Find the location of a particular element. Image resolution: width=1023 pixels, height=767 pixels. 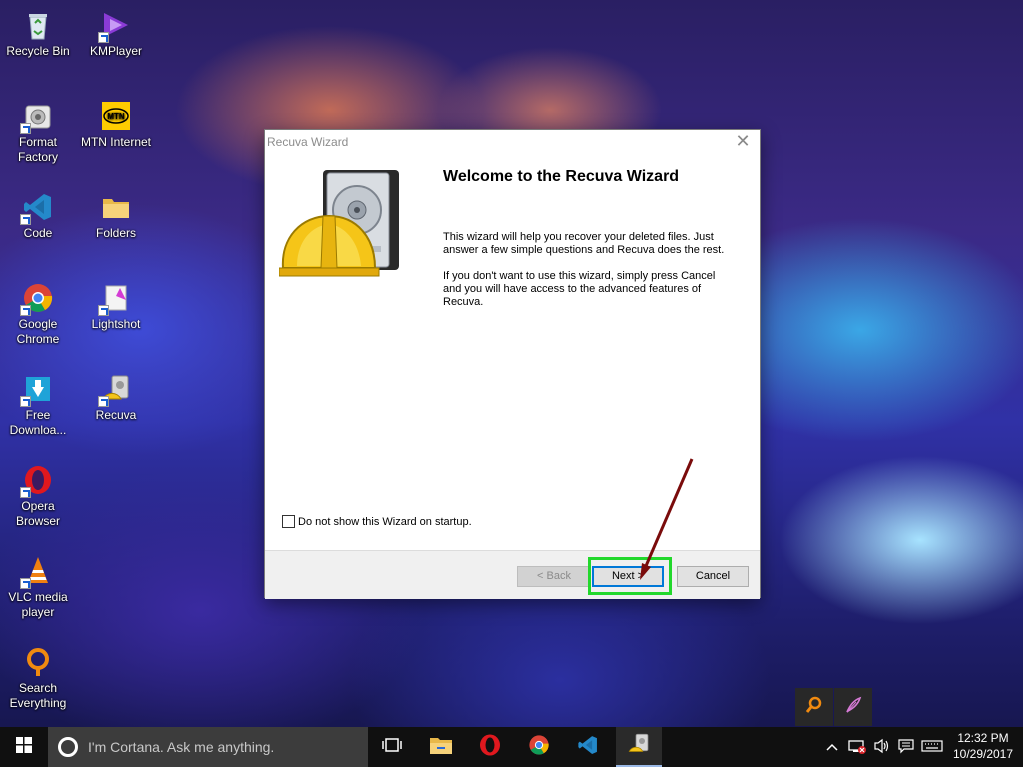

task-view-button is located at coordinates (392, 747).